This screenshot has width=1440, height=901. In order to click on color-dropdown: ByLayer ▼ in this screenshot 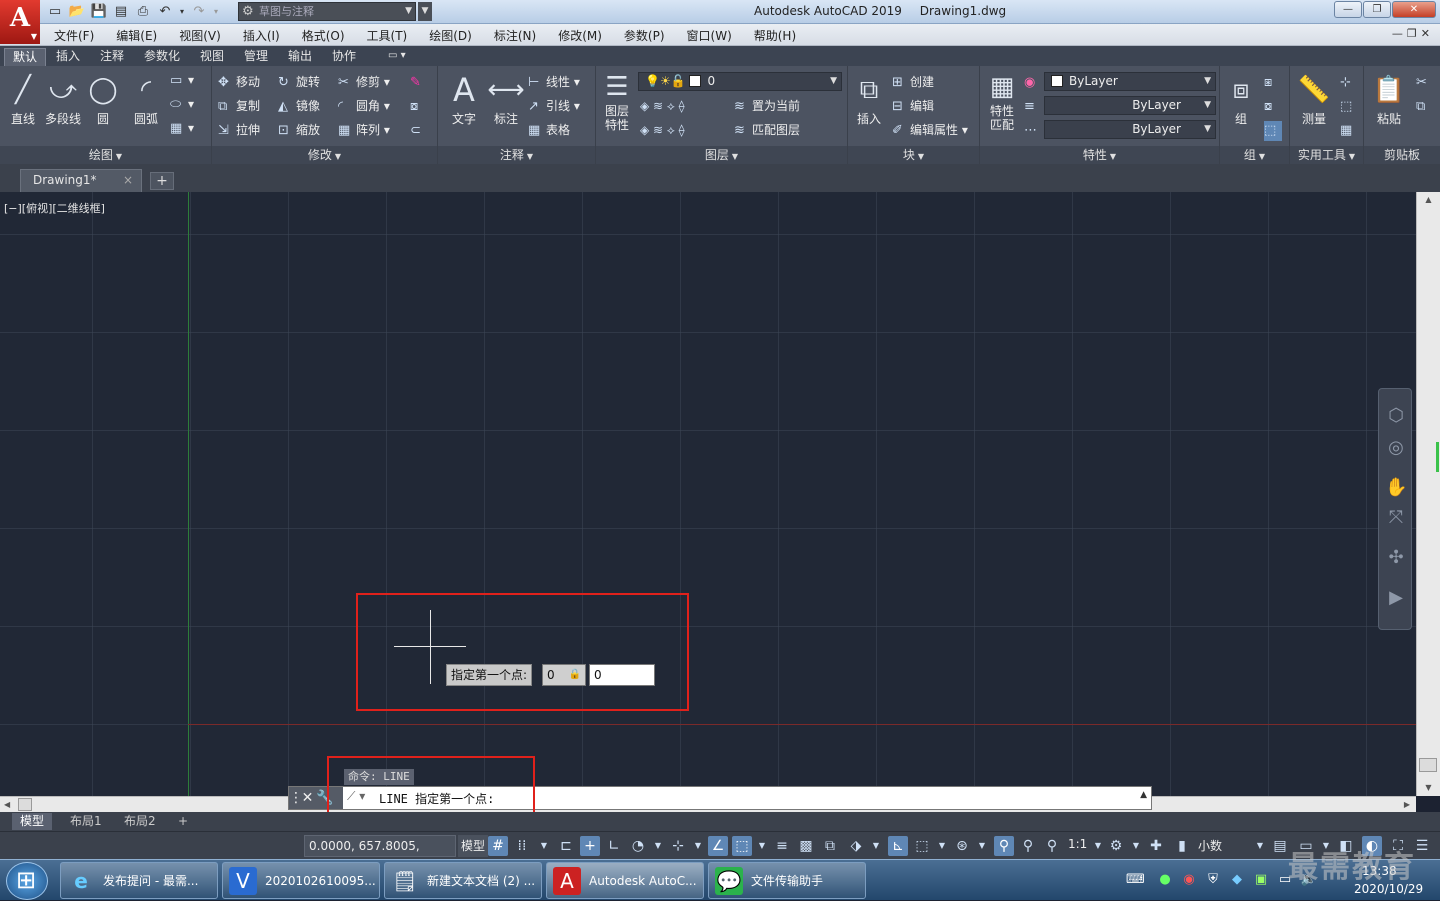, I will do `click(1130, 81)`.